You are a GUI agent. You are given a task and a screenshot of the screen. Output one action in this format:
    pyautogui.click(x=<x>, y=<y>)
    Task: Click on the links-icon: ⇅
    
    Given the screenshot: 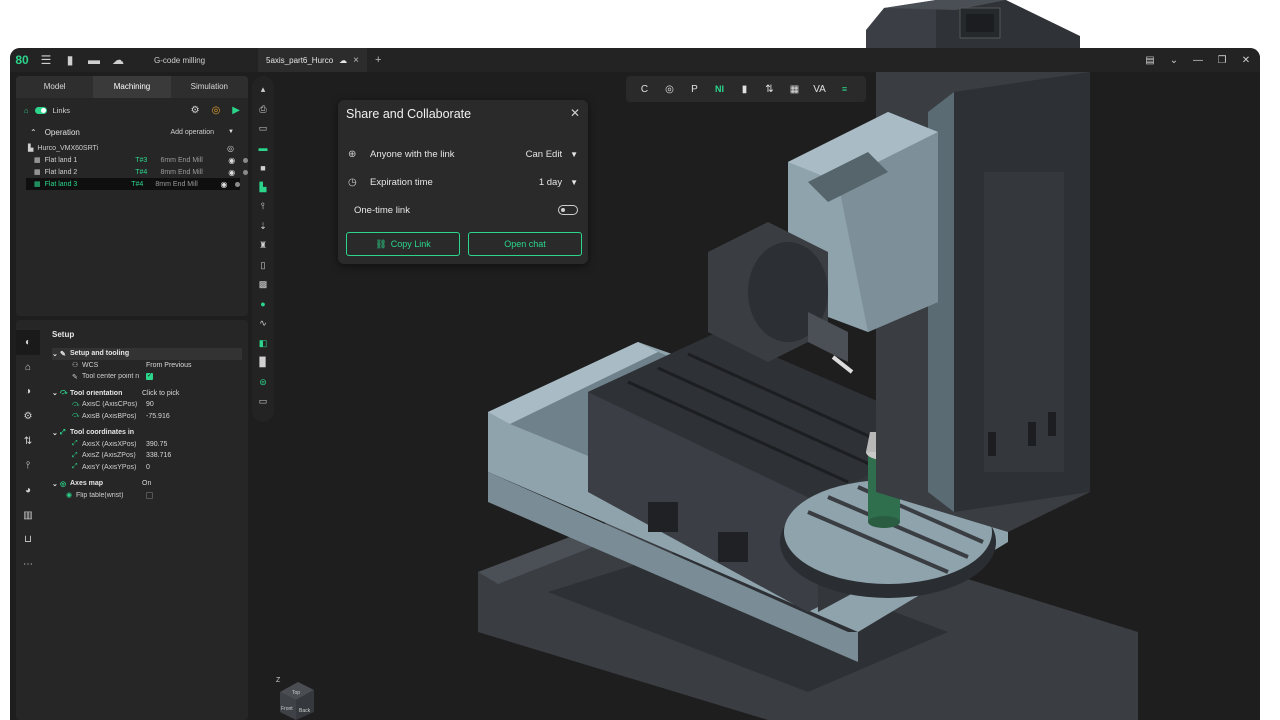 What is the action you would take?
    pyautogui.click(x=28, y=441)
    